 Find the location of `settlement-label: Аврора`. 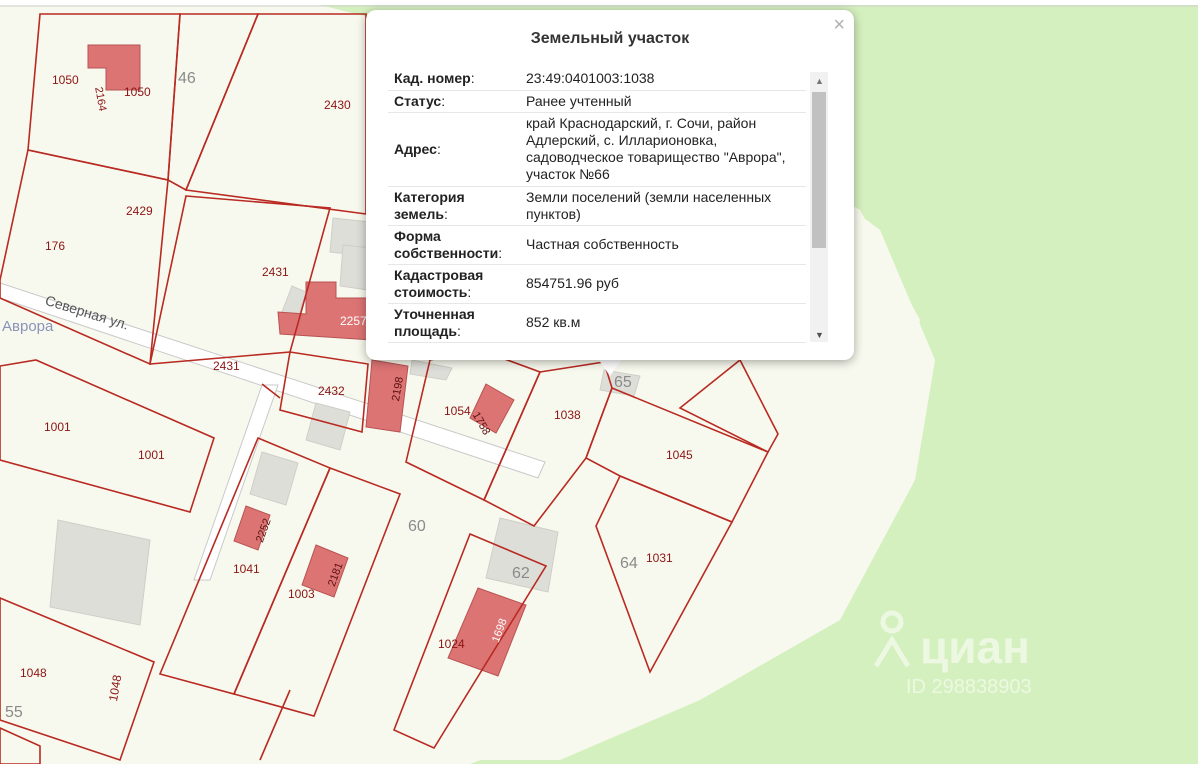

settlement-label: Аврора is located at coordinates (28, 326).